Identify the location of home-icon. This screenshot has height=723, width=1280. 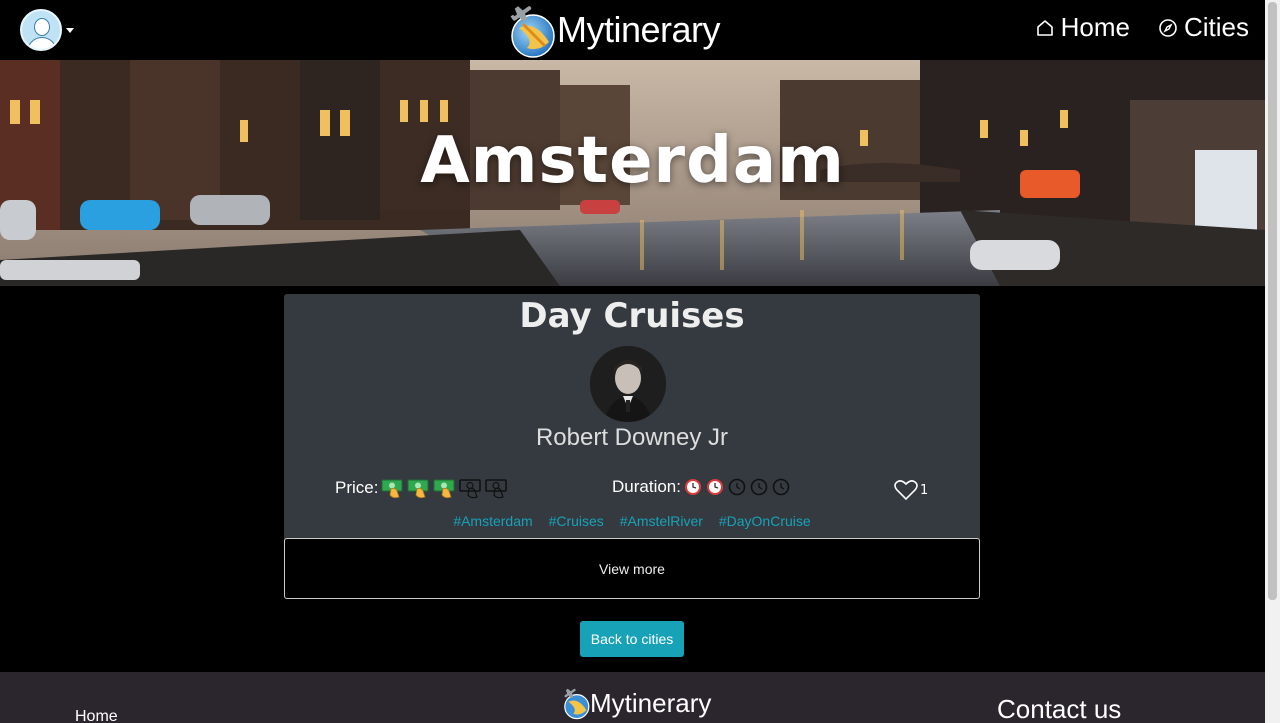
(1044, 27).